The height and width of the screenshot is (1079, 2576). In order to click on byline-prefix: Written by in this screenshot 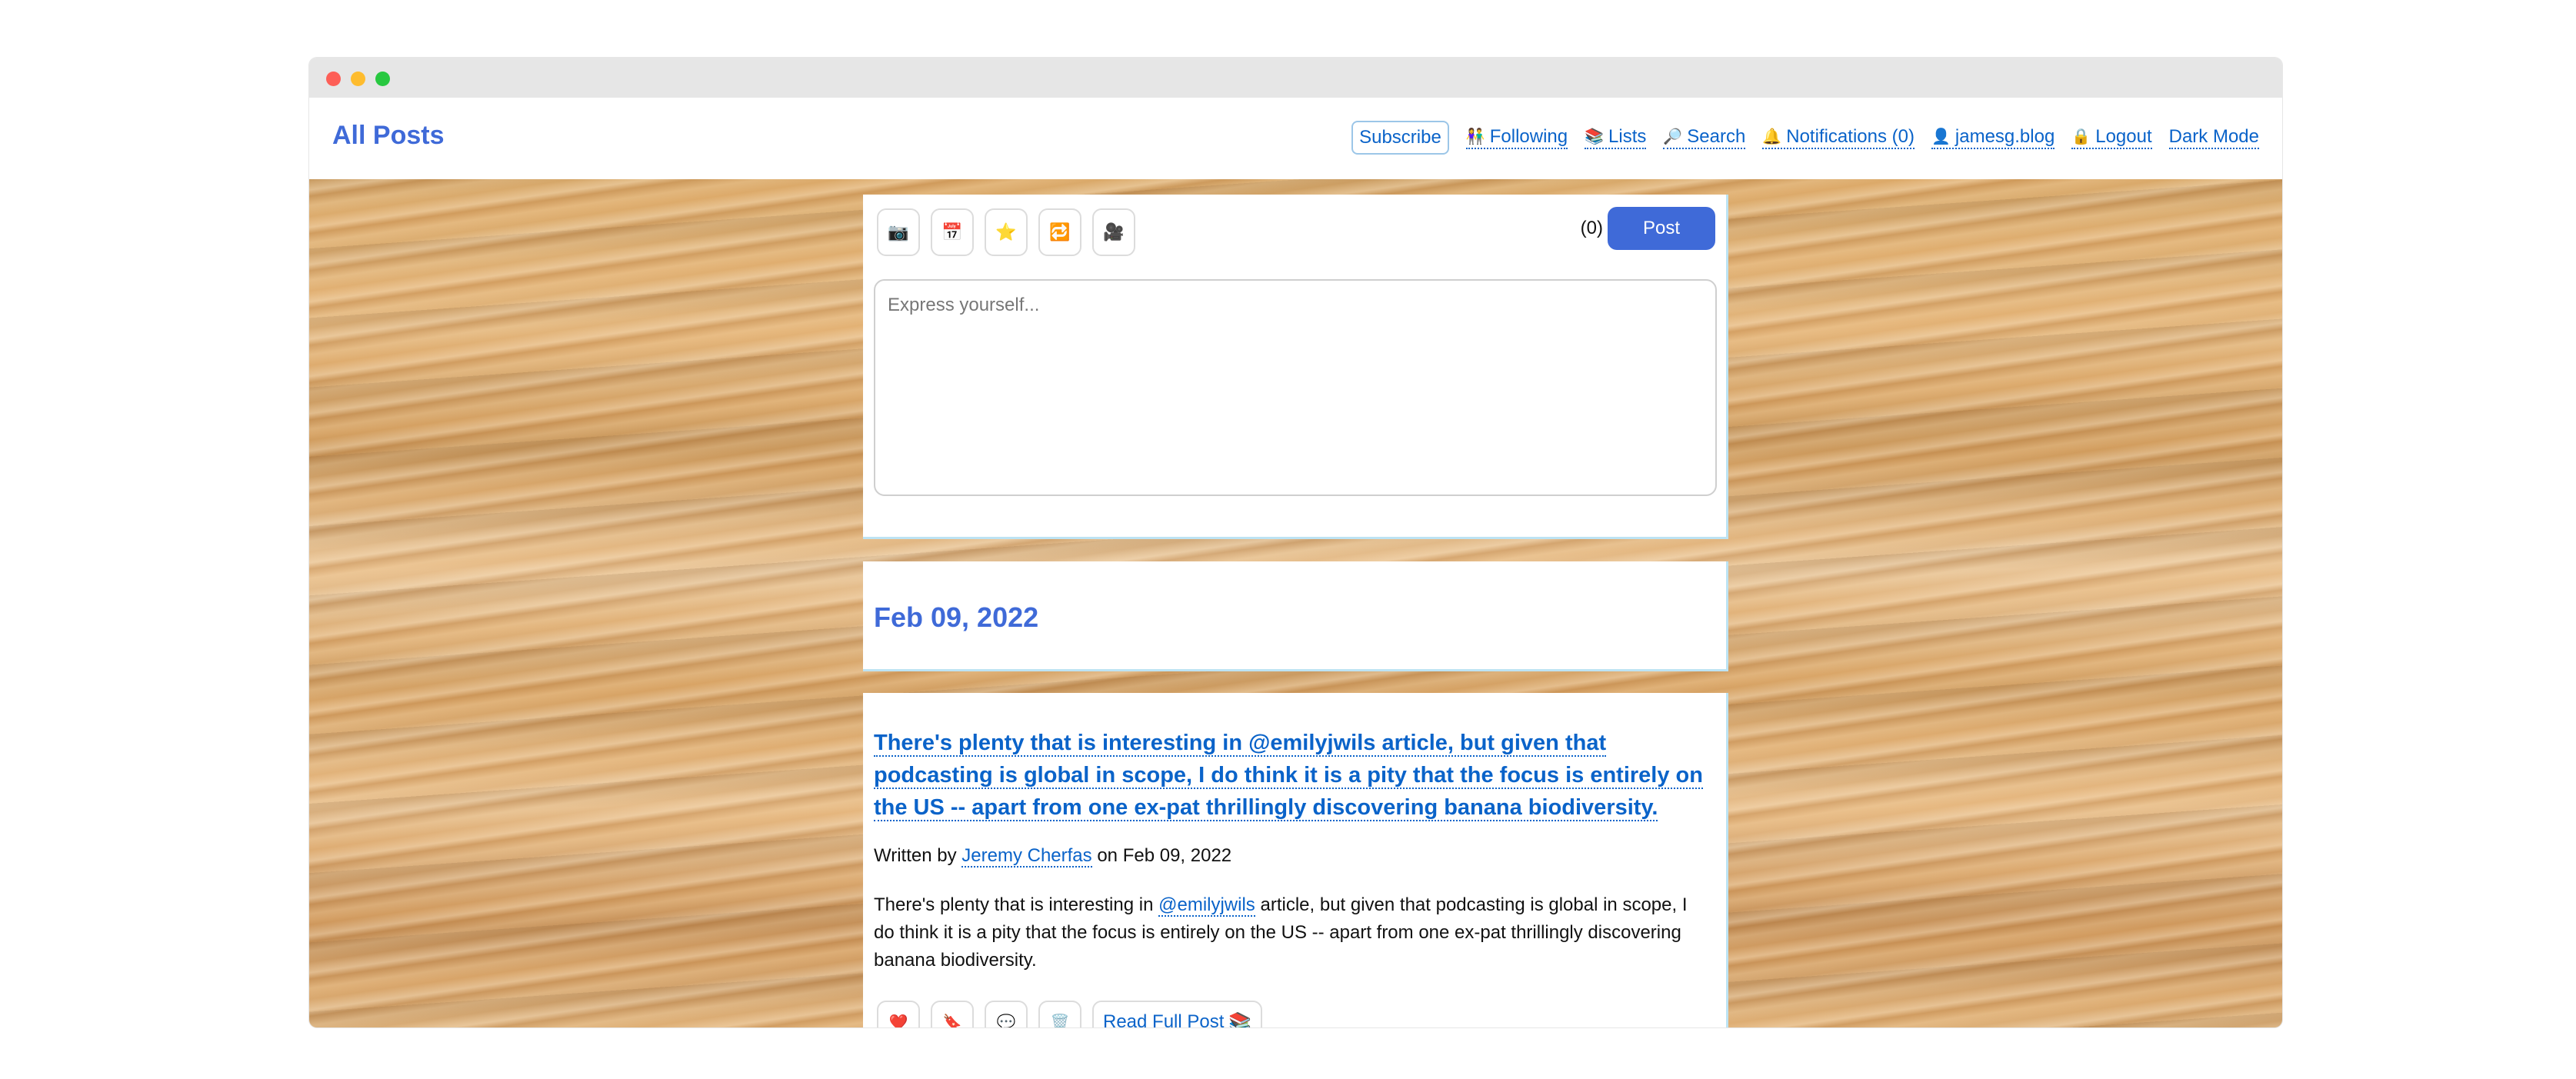, I will do `click(915, 855)`.